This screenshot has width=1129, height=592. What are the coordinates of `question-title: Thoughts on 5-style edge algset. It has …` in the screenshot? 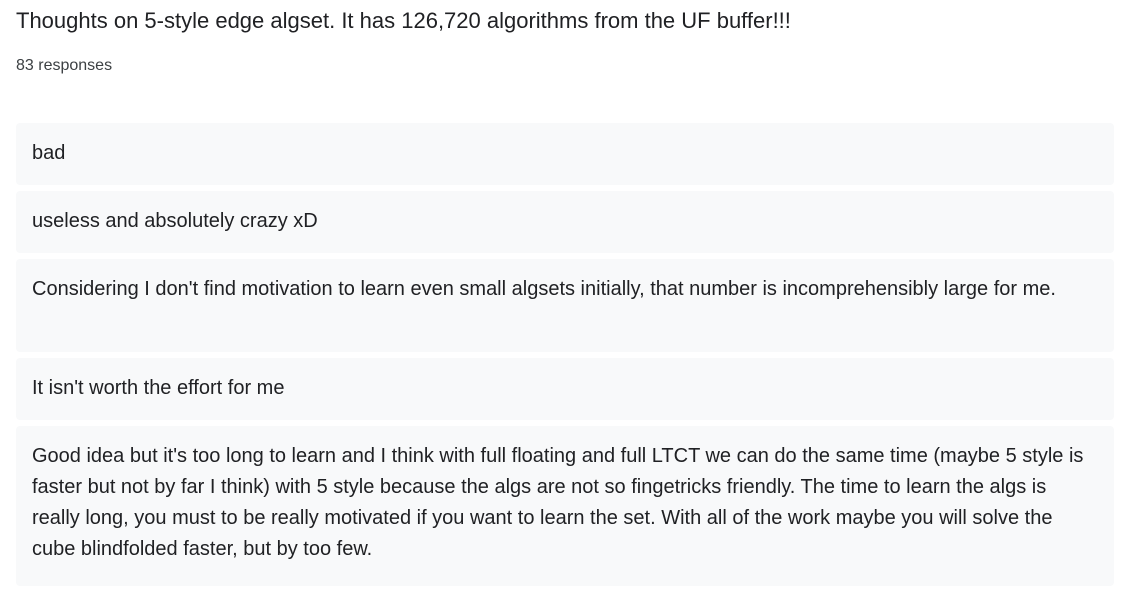 It's located at (403, 20).